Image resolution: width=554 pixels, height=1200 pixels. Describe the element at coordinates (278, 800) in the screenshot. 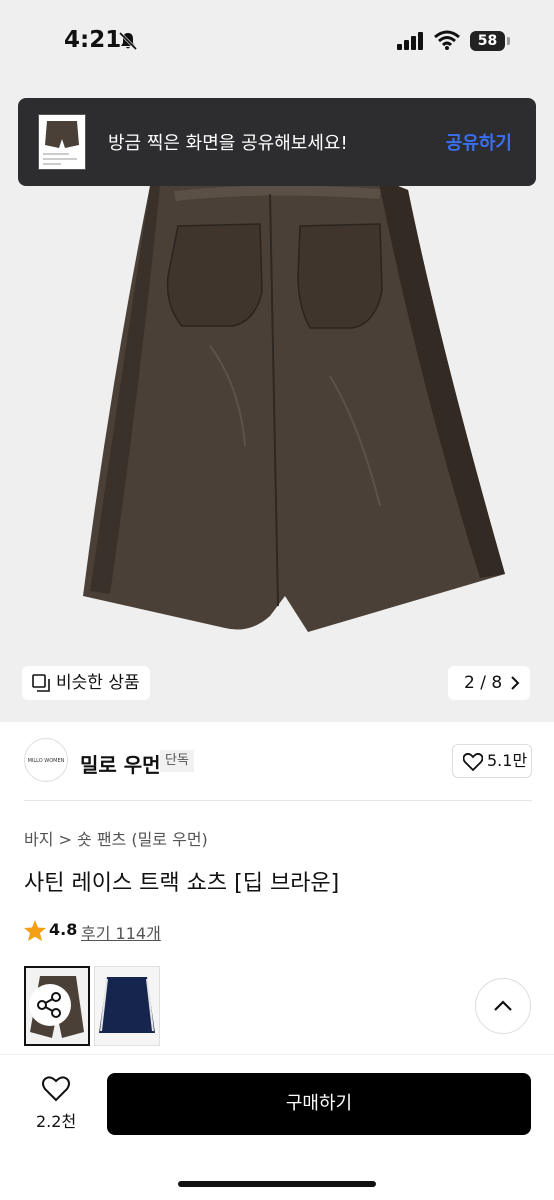

I see `divider` at that location.